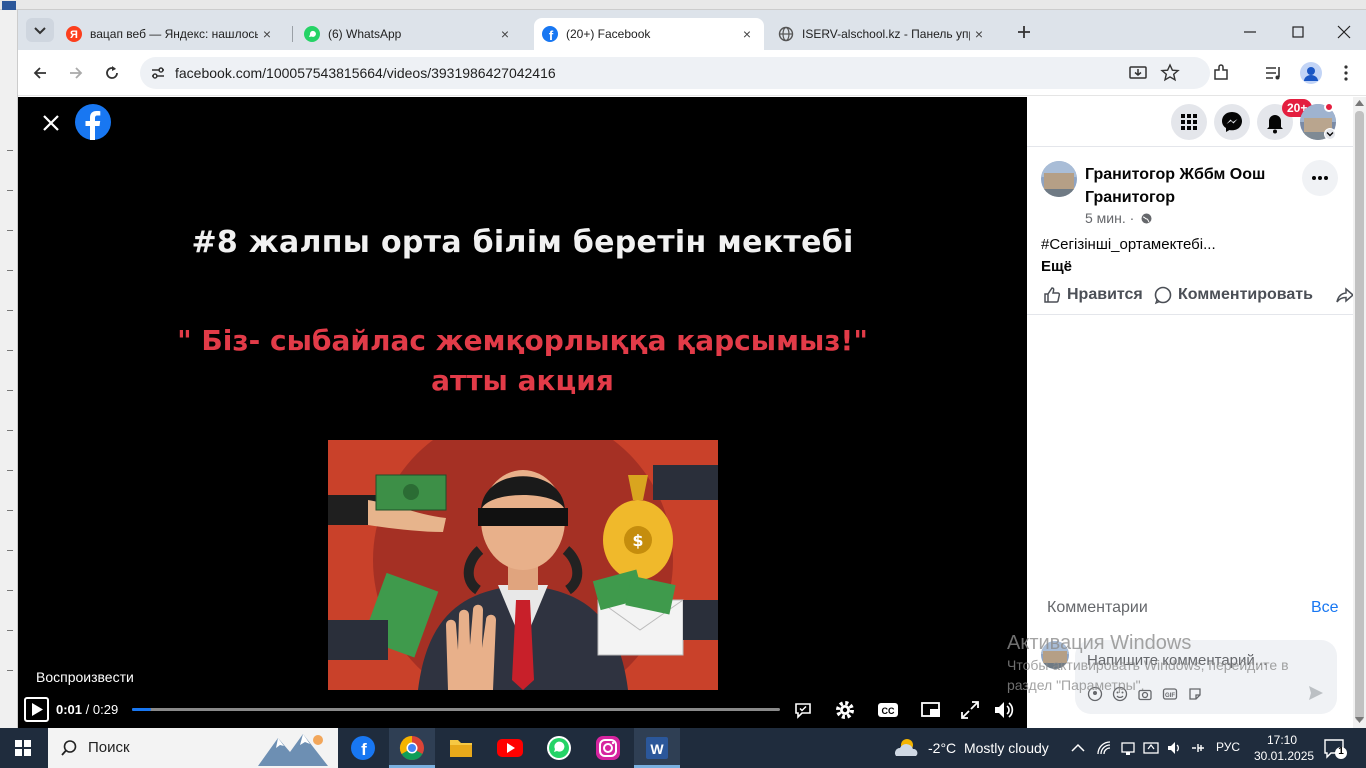 This screenshot has width=1366, height=768. I want to click on profile-avatar, so click(1311, 73).